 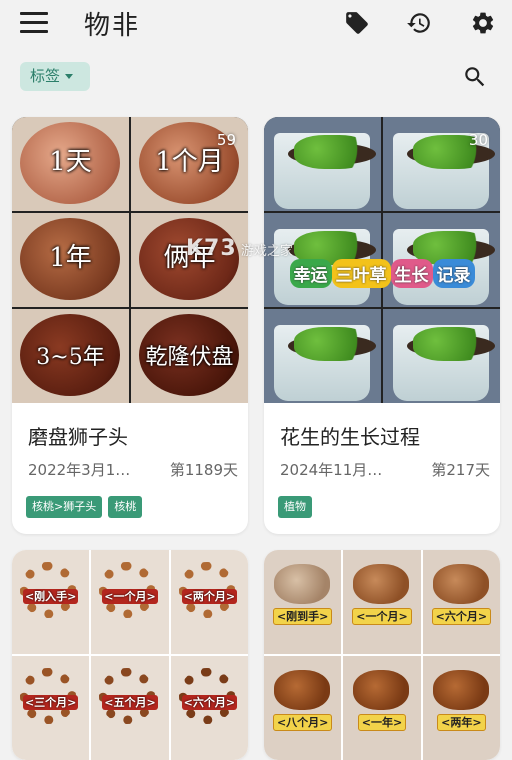 I want to click on banner-word: 三叶草, so click(x=361, y=273).